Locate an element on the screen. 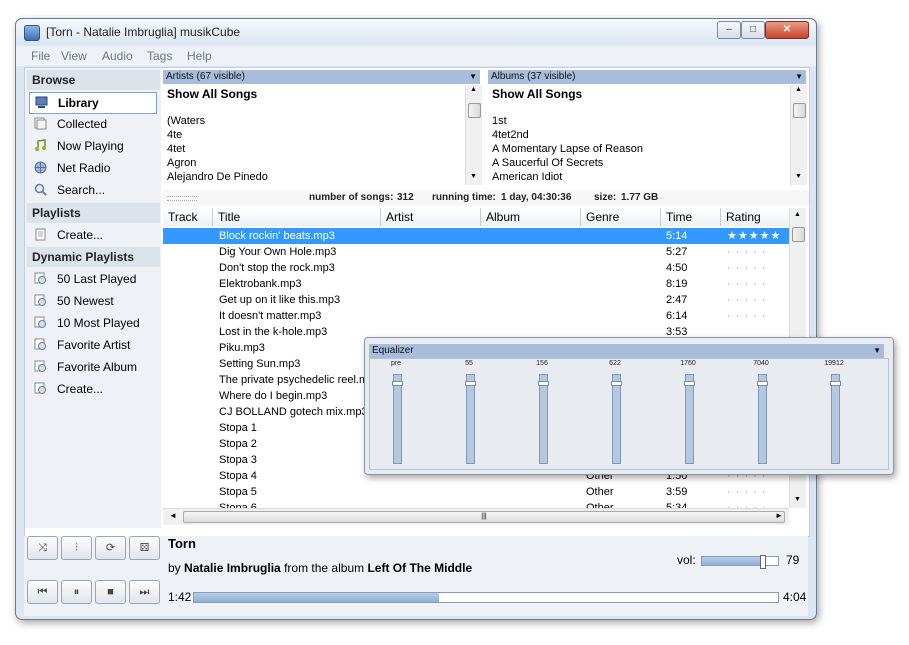 The width and height of the screenshot is (909, 645). table-row: It doesn't matter.mp3 6:14 · · · · · is located at coordinates (476, 316).